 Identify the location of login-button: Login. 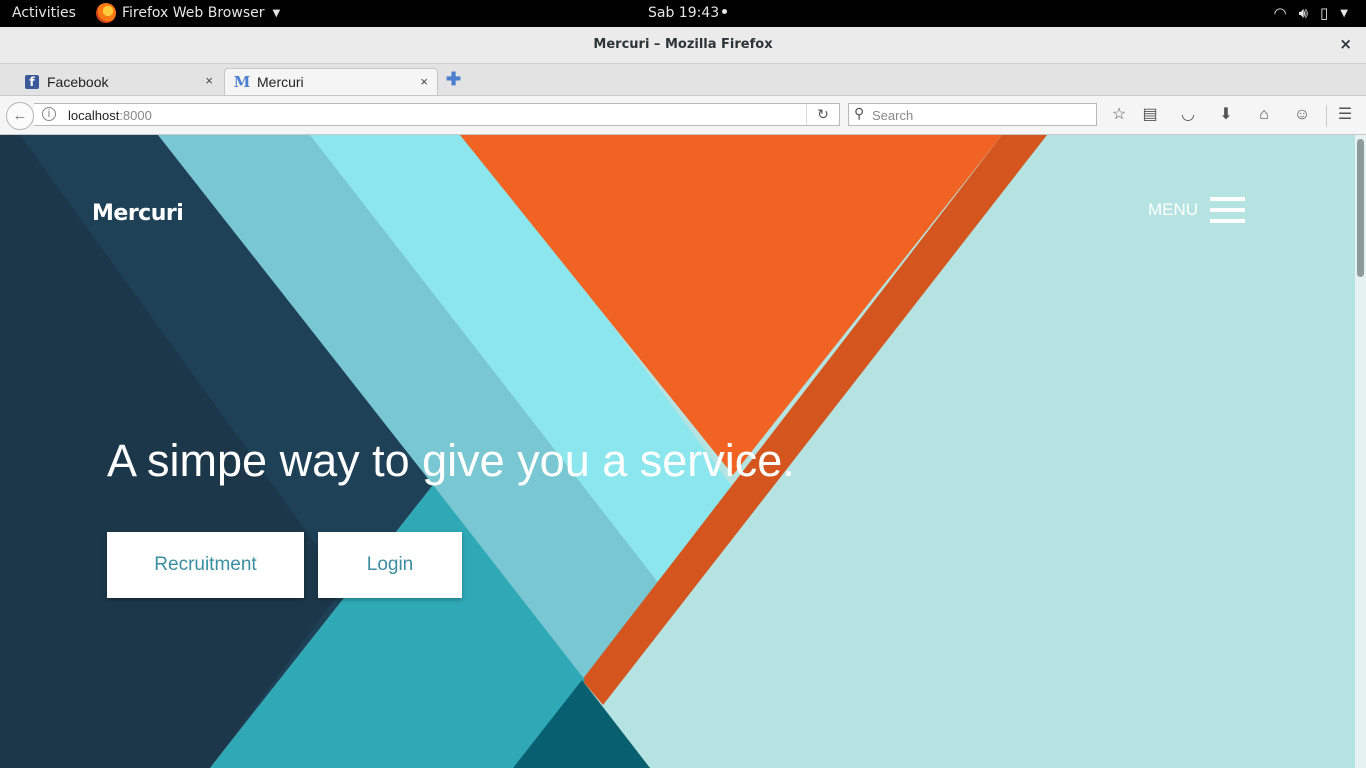
(390, 565).